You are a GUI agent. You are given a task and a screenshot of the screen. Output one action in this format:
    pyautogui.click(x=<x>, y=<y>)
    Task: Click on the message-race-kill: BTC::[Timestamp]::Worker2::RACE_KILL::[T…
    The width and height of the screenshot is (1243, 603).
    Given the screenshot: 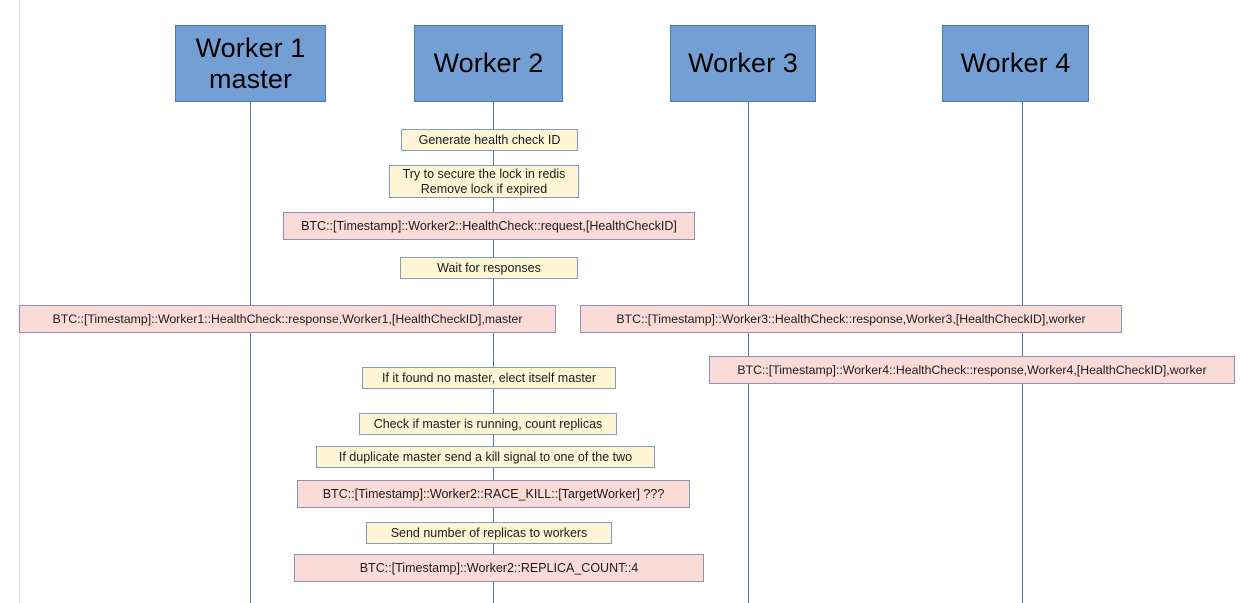 What is the action you would take?
    pyautogui.click(x=493, y=494)
    